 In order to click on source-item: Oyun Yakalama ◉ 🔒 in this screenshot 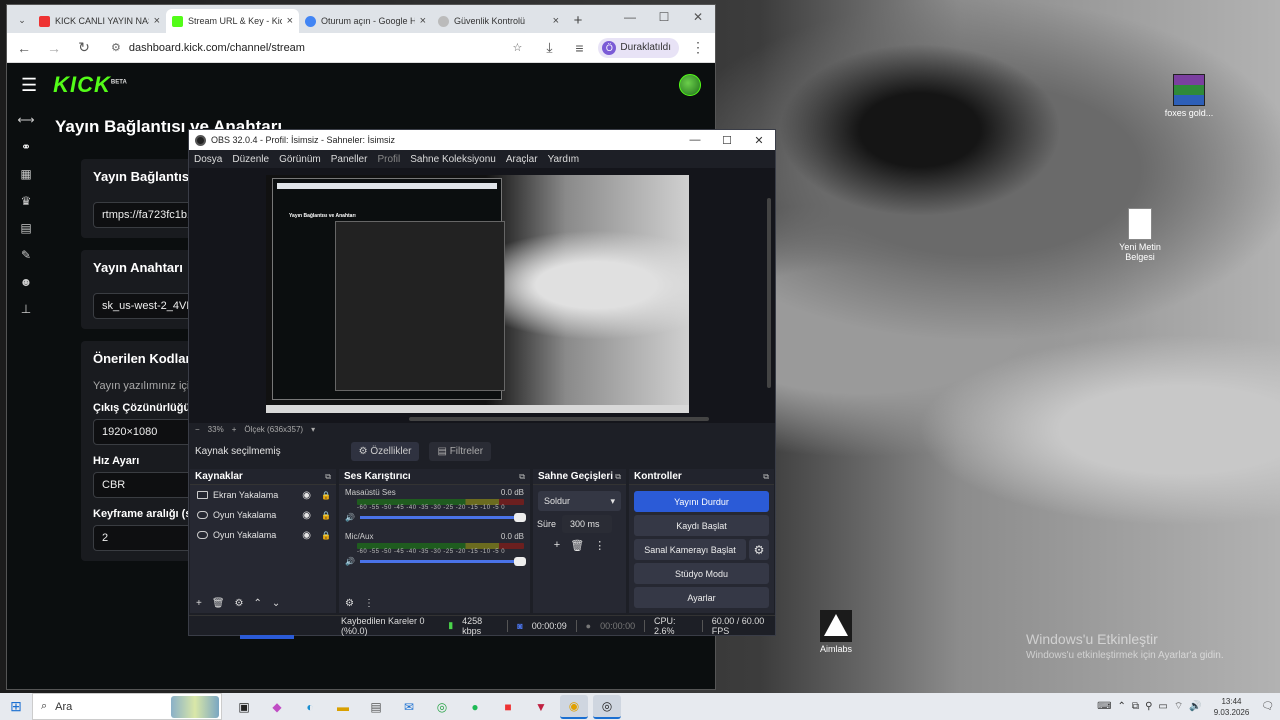, I will do `click(263, 535)`.